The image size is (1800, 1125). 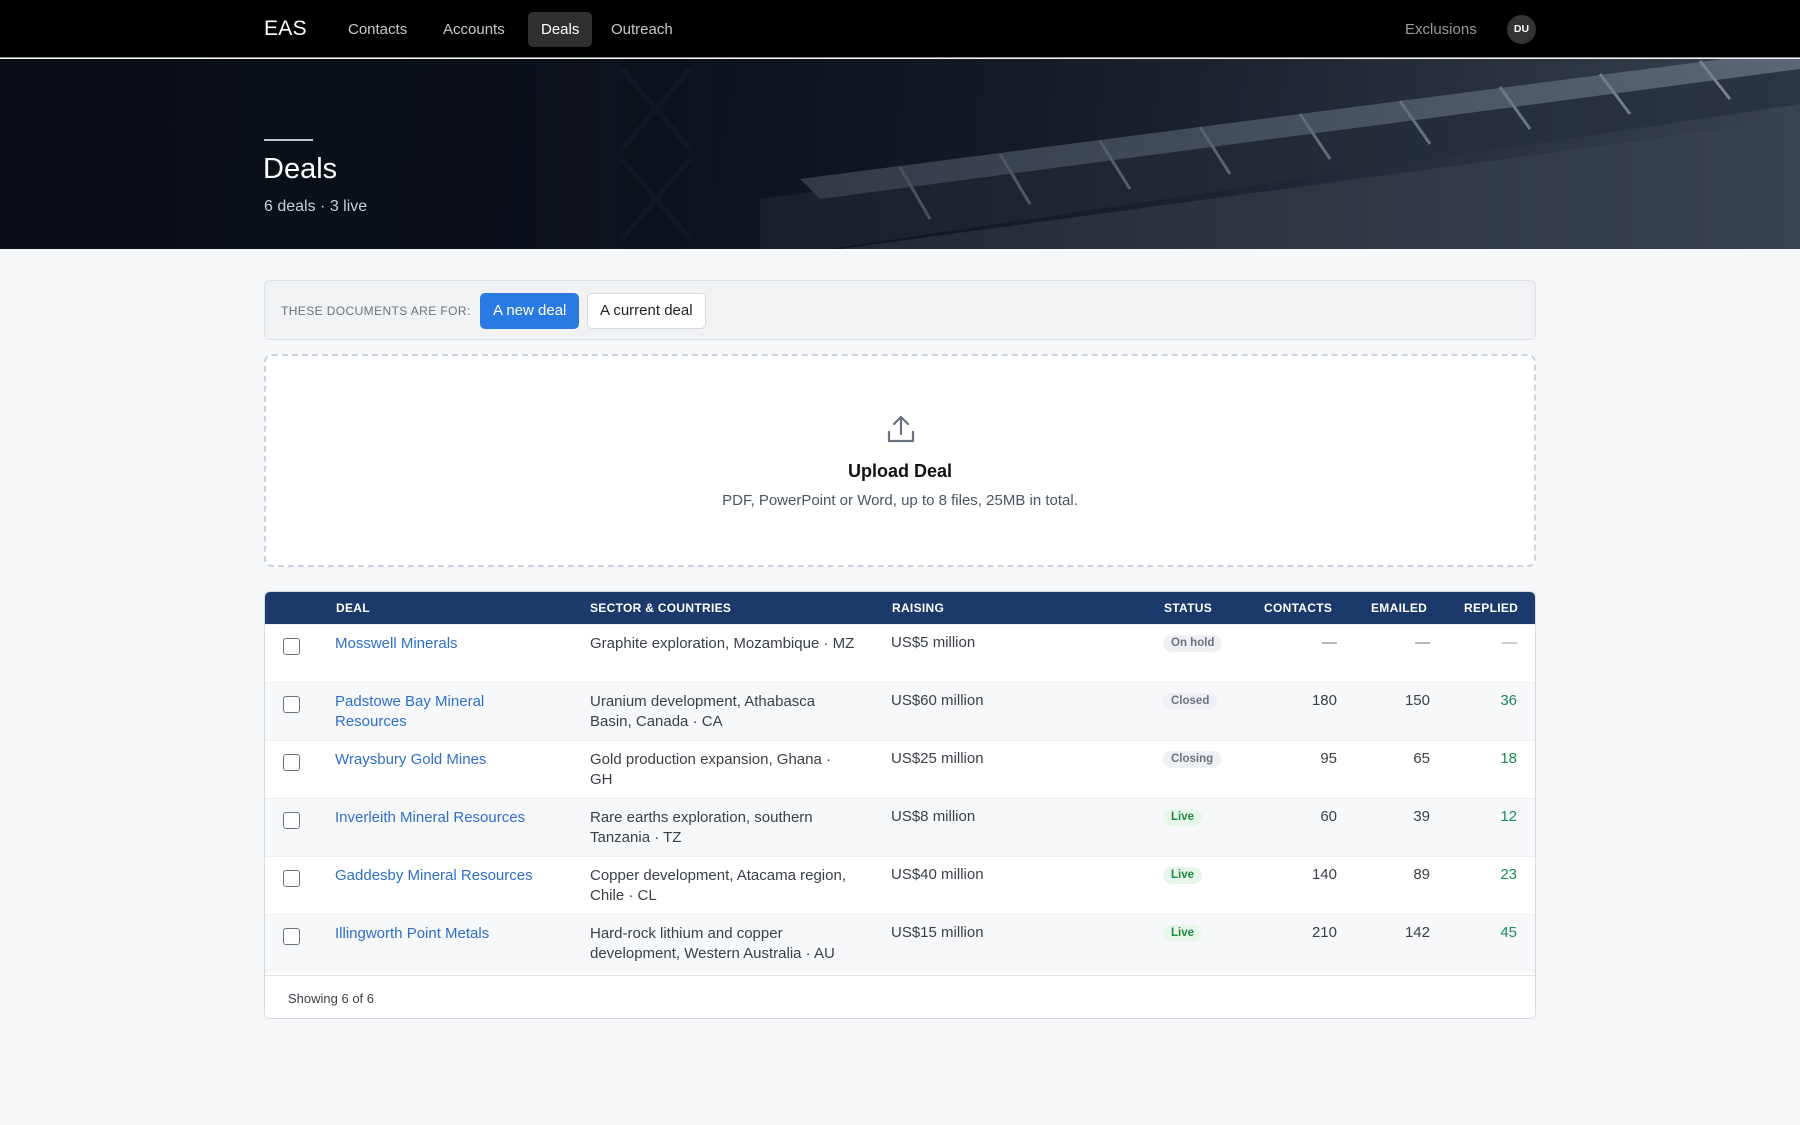 What do you see at coordinates (1298, 608) in the screenshot?
I see `column-header-contacts: CONTACTS` at bounding box center [1298, 608].